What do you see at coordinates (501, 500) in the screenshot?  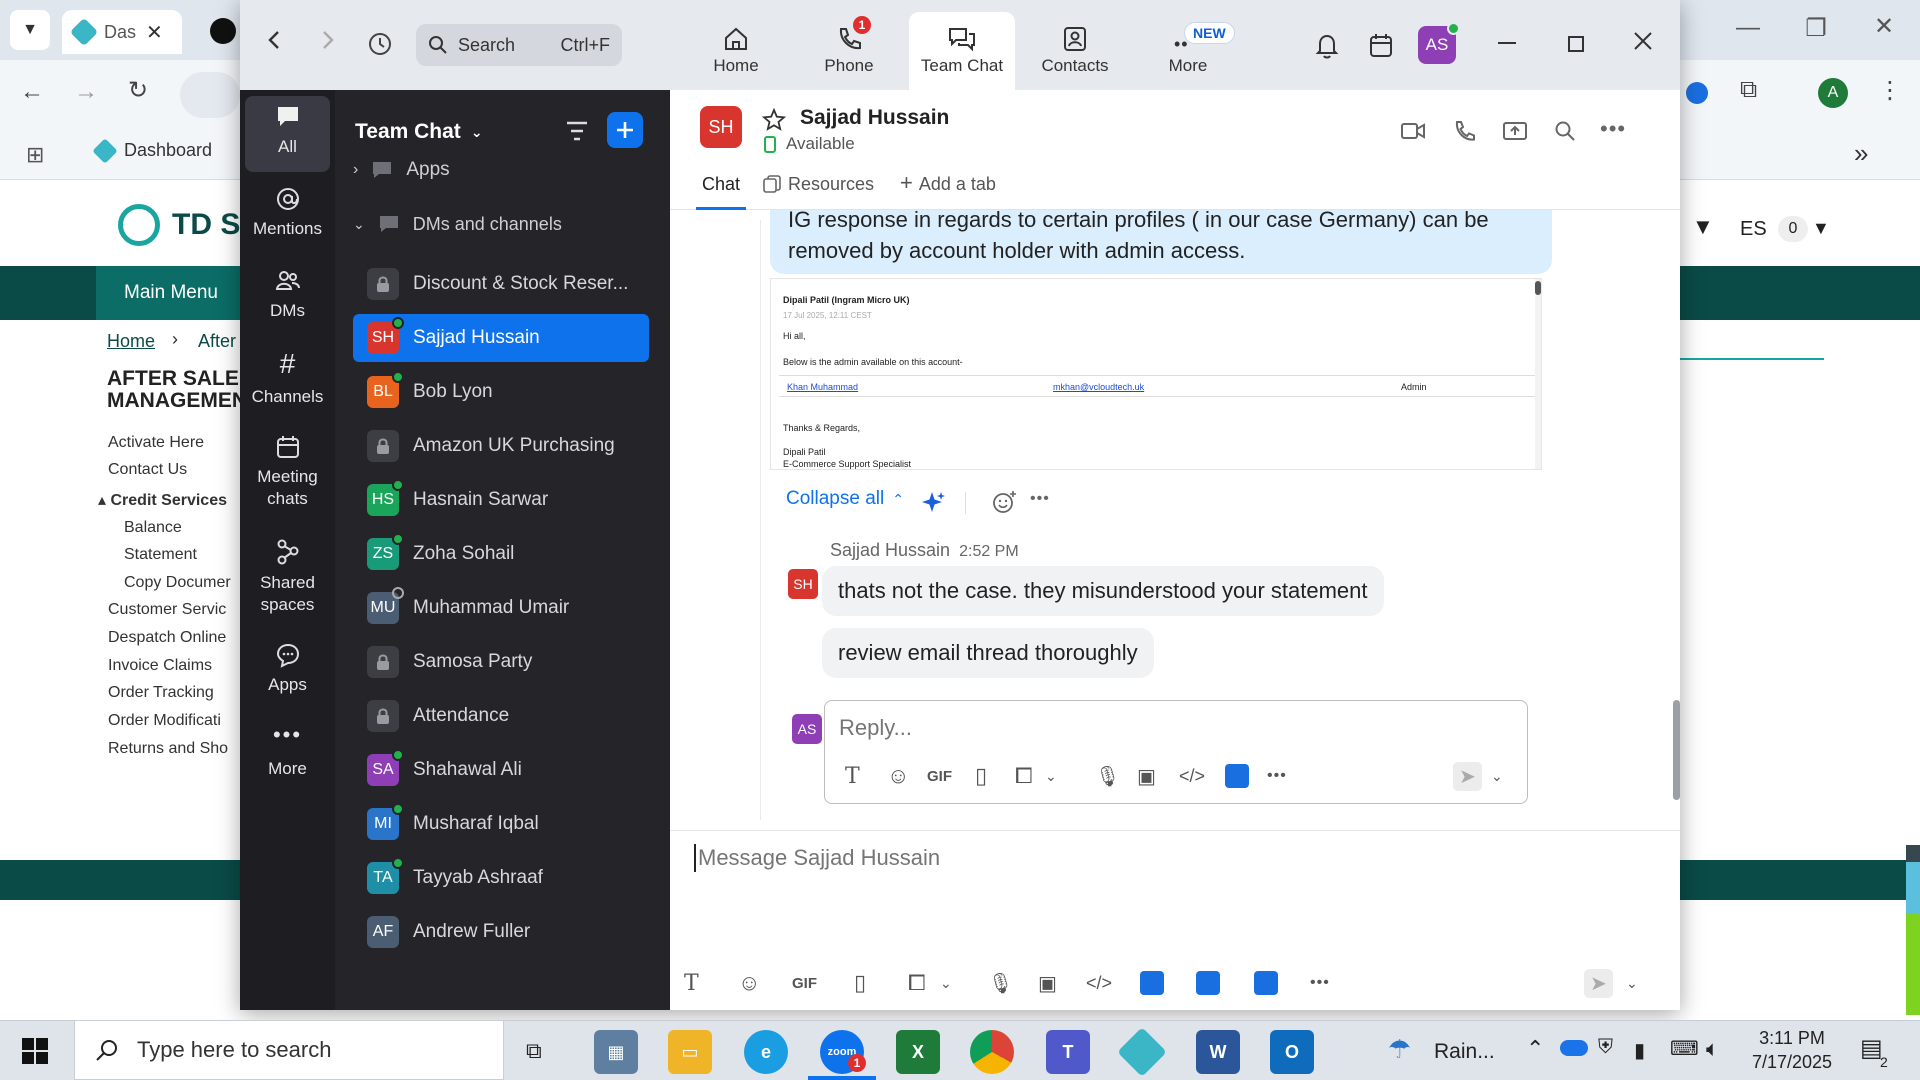 I see `dm-item: HS Hasnain Sarwar` at bounding box center [501, 500].